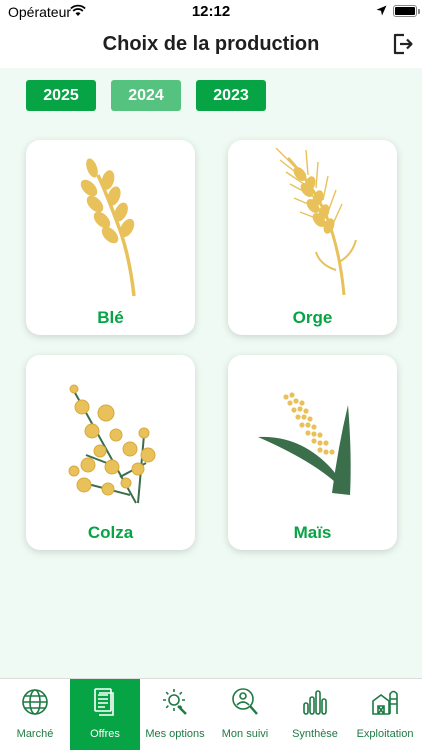 The width and height of the screenshot is (422, 750). I want to click on tab-mes-options: Mes options, so click(175, 714).